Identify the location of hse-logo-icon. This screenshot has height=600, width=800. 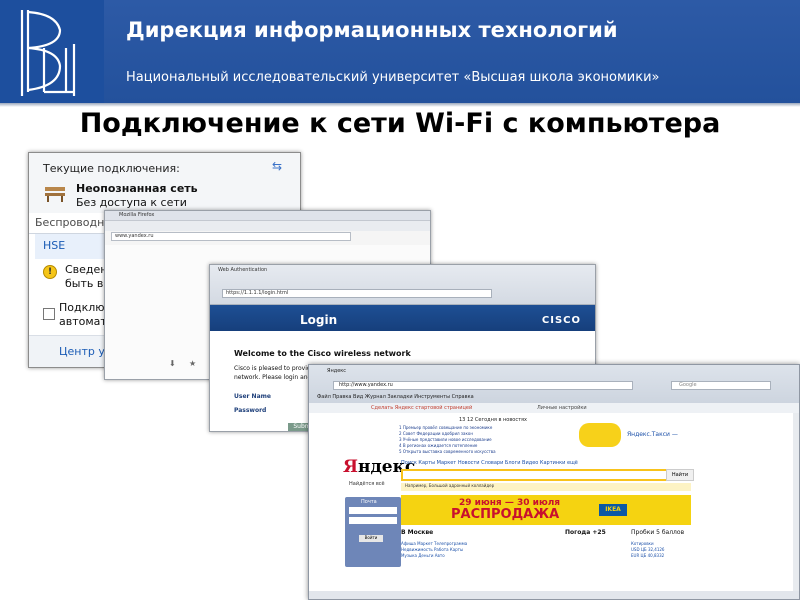
(52, 51).